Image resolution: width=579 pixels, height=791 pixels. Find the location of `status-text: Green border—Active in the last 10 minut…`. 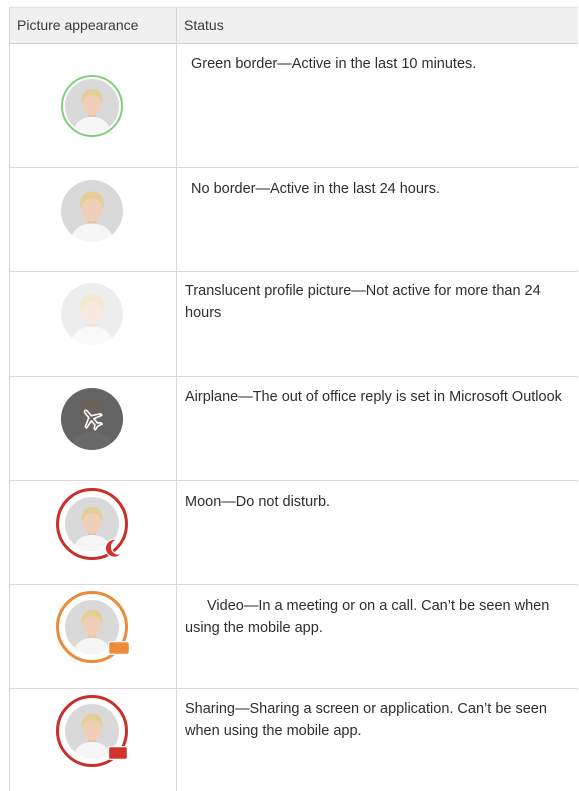

status-text: Green border—Active in the last 10 minut… is located at coordinates (334, 64).